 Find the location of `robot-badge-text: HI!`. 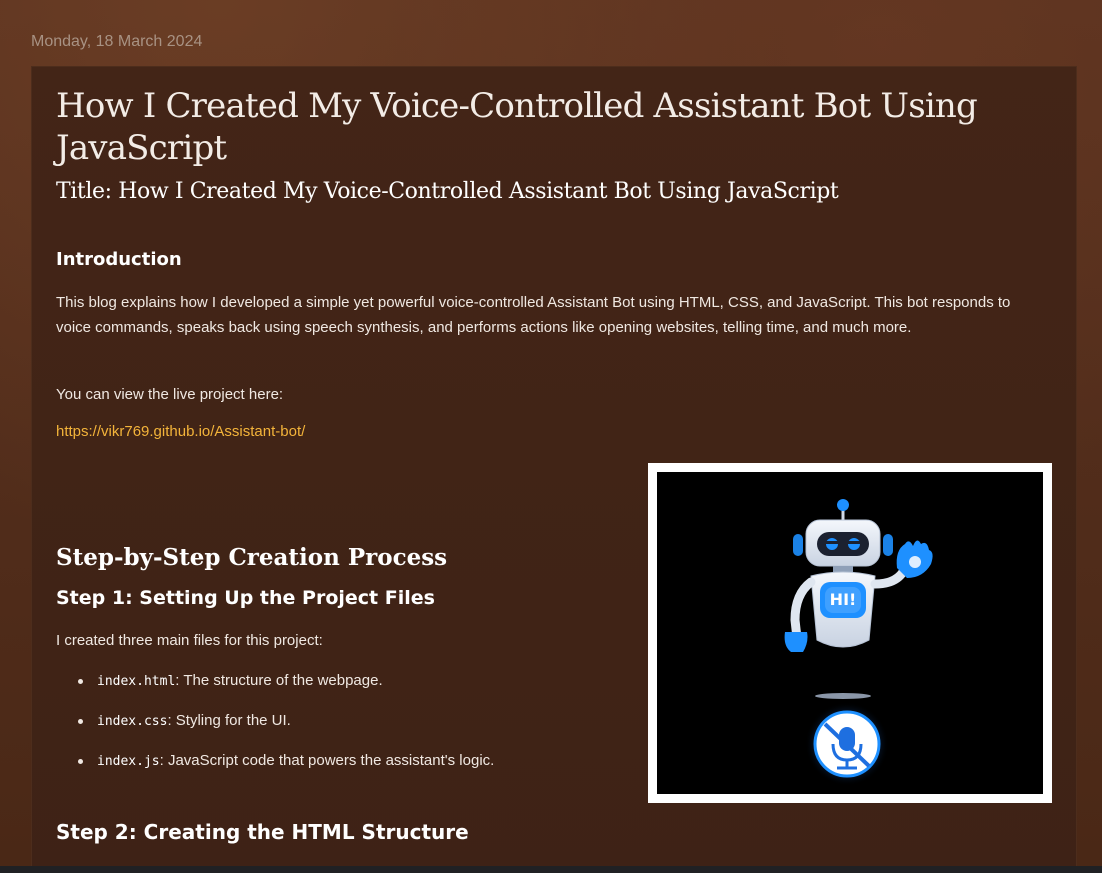

robot-badge-text: HI! is located at coordinates (843, 599).